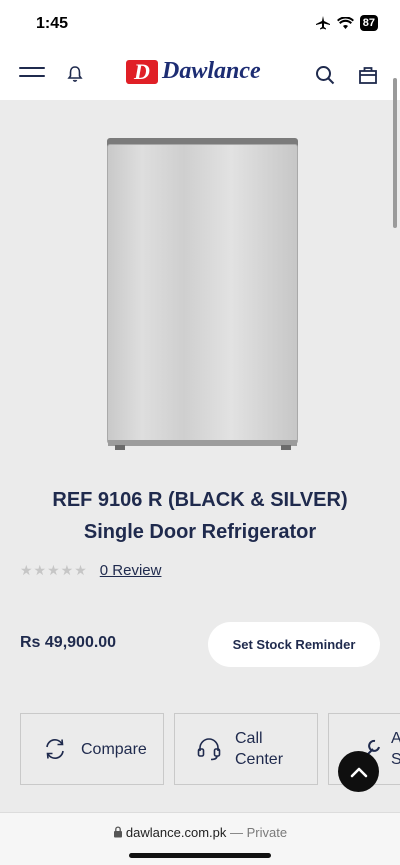 The width and height of the screenshot is (400, 865). I want to click on chevron-up-icon, so click(358, 772).